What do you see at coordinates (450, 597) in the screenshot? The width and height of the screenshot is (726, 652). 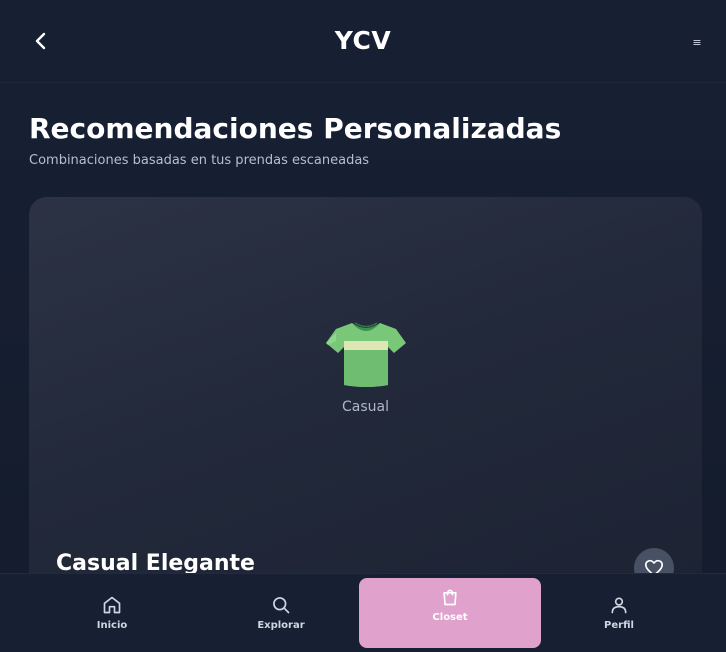 I see `shopping-bag-icon` at bounding box center [450, 597].